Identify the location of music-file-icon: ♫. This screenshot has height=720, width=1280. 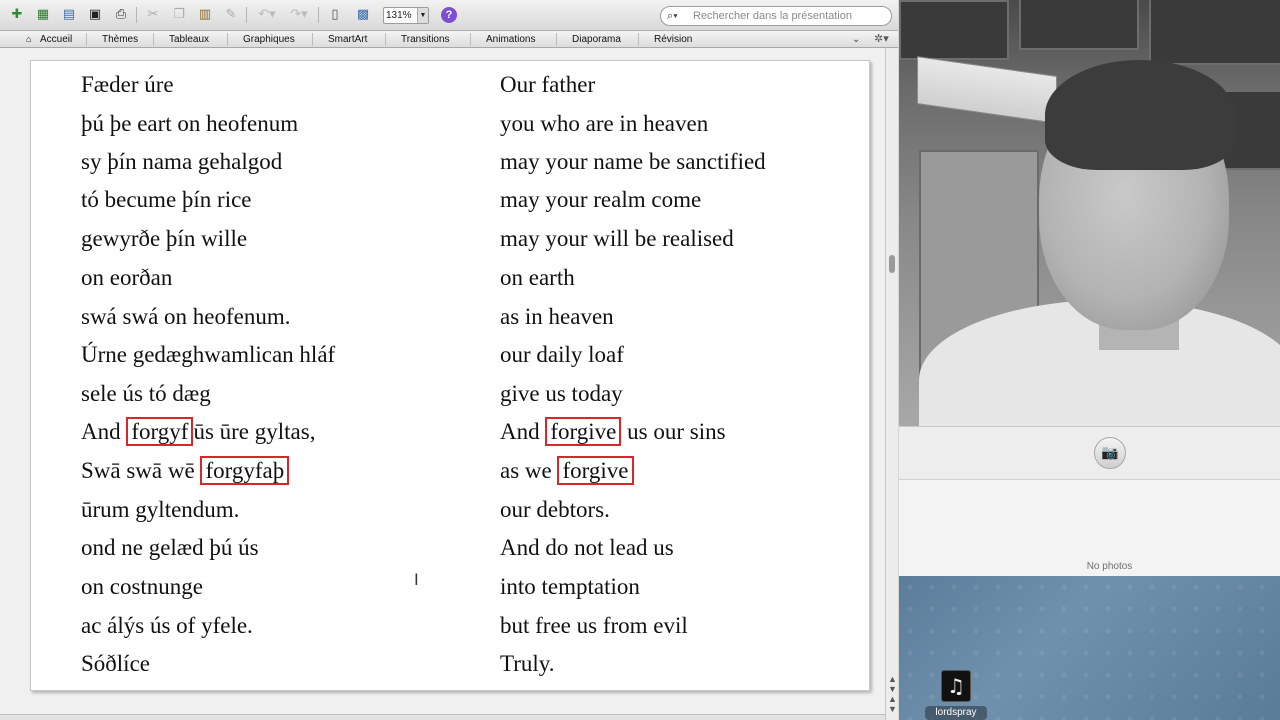
(956, 686).